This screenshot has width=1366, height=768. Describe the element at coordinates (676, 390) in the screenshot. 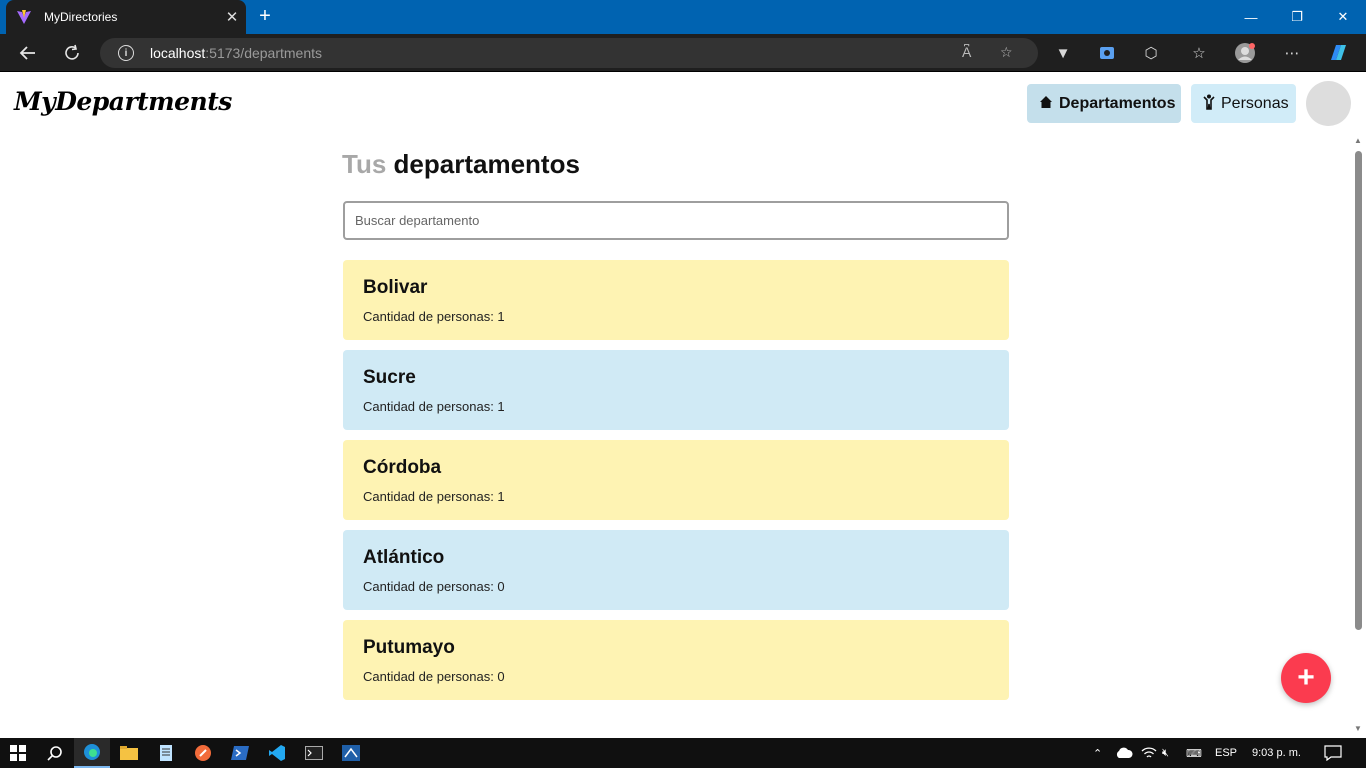

I see `department-card: Sucre Cantidad de personas: 1` at that location.